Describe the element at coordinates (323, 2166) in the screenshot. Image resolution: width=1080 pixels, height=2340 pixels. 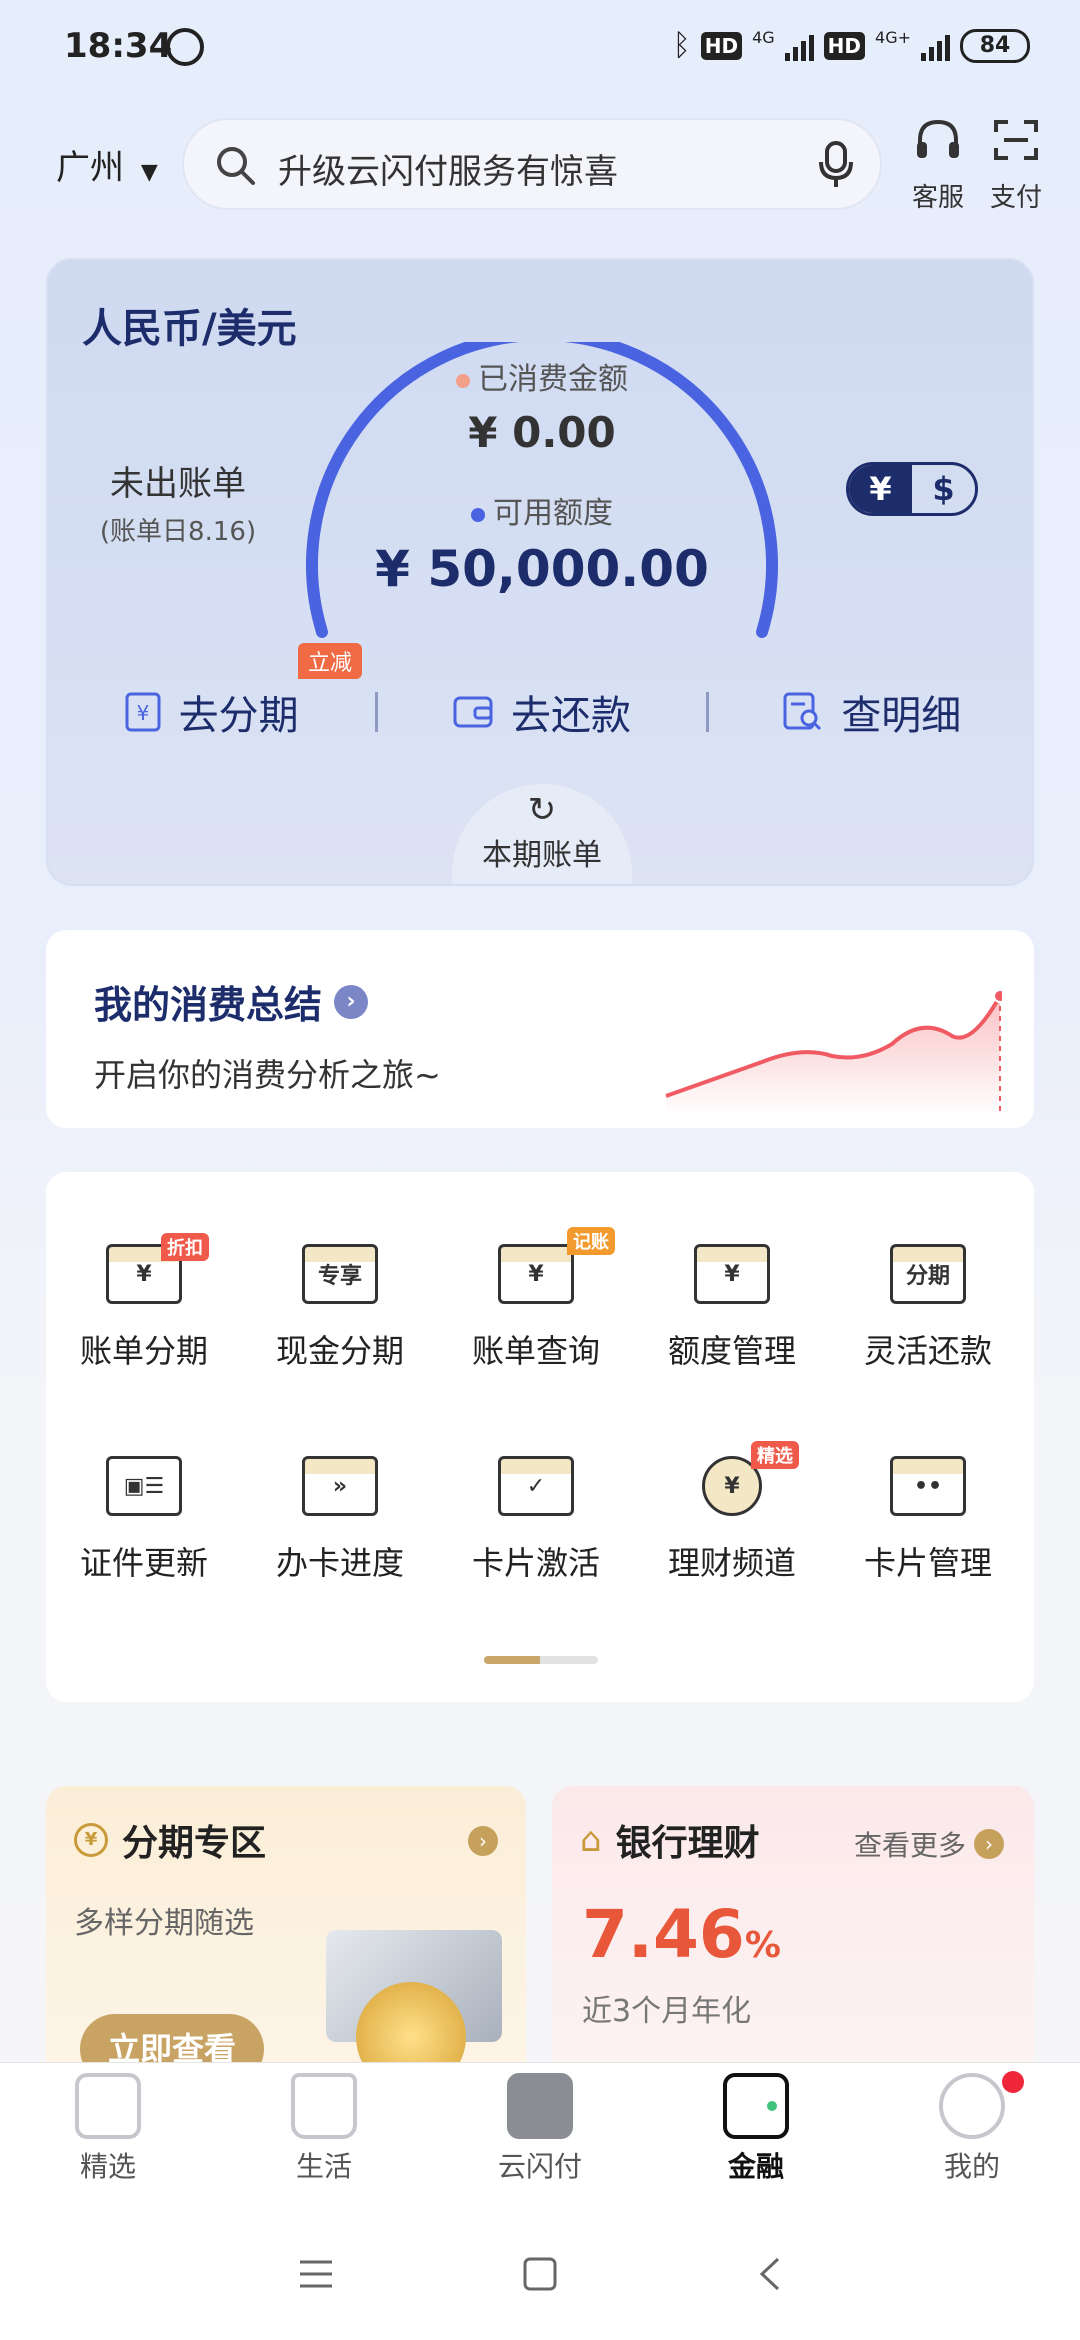
I see `nav-label: 生活` at that location.